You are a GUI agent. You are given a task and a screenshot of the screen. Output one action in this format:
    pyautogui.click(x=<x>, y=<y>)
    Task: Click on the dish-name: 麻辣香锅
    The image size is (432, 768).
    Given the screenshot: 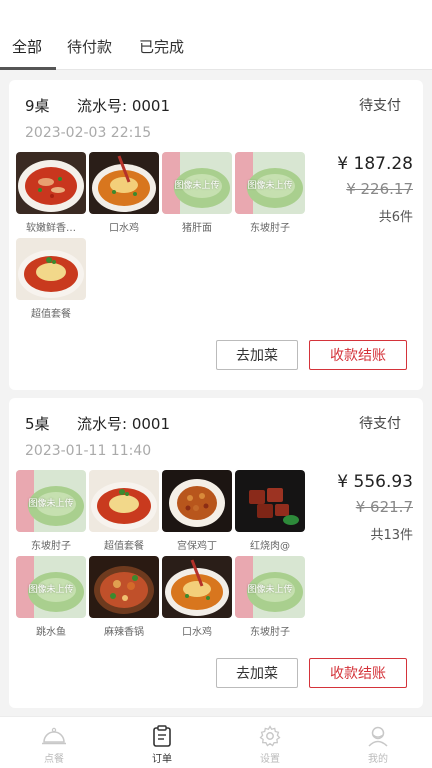 What is the action you would take?
    pyautogui.click(x=124, y=632)
    